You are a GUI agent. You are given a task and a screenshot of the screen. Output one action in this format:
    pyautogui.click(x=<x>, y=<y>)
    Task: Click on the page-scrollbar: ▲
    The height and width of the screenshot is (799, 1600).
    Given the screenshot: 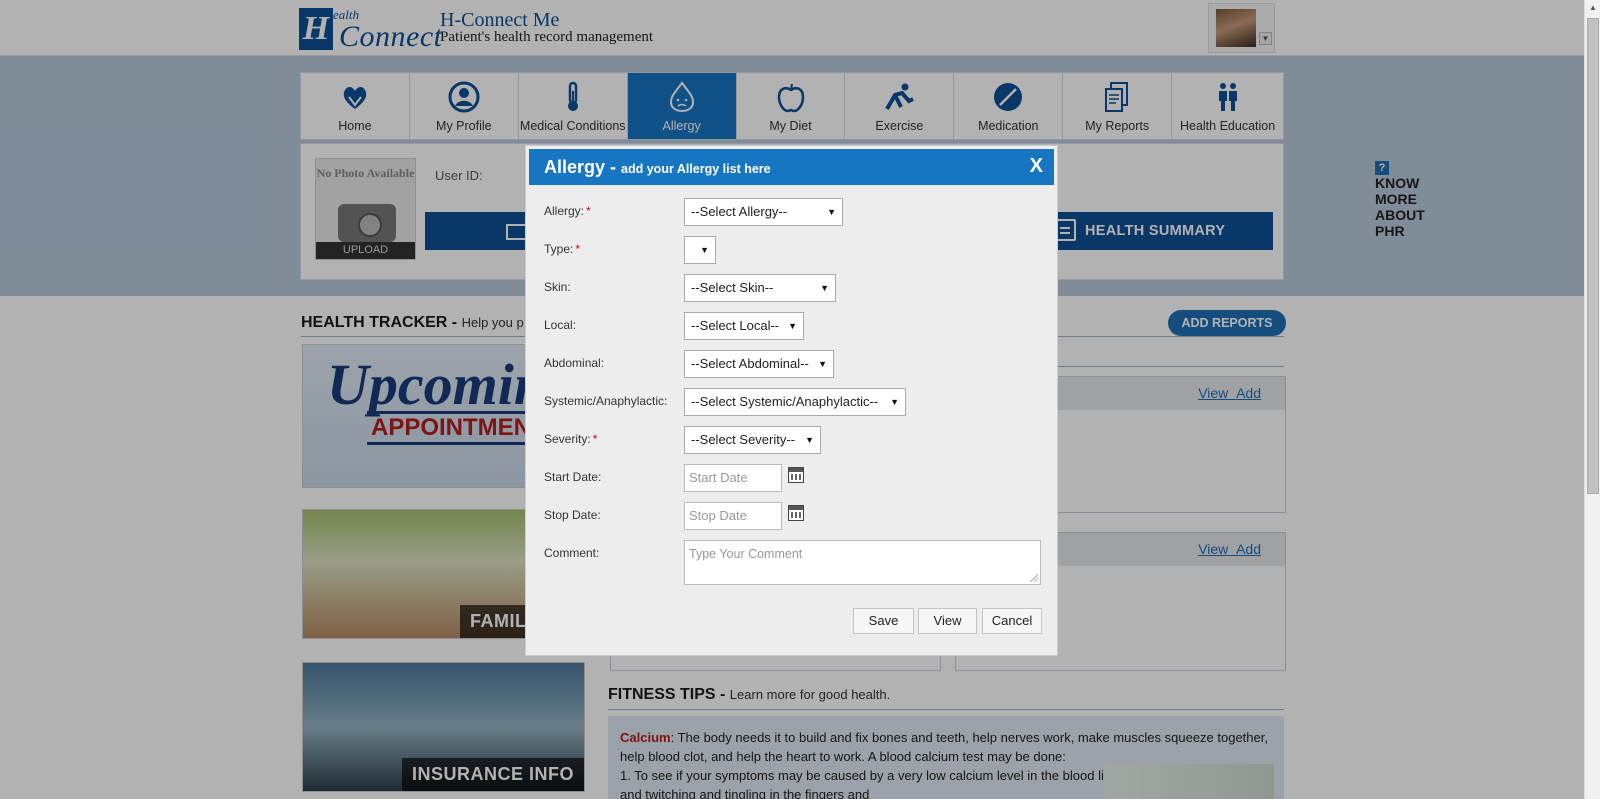 What is the action you would take?
    pyautogui.click(x=1592, y=399)
    